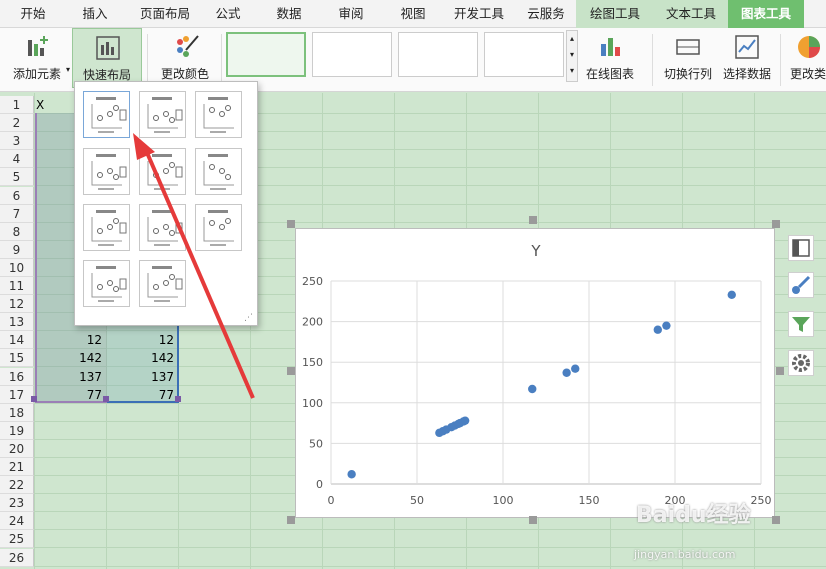 Image resolution: width=826 pixels, height=569 pixels. Describe the element at coordinates (693, 515) in the screenshot. I see `watermark-brand: Baidu经验` at that location.